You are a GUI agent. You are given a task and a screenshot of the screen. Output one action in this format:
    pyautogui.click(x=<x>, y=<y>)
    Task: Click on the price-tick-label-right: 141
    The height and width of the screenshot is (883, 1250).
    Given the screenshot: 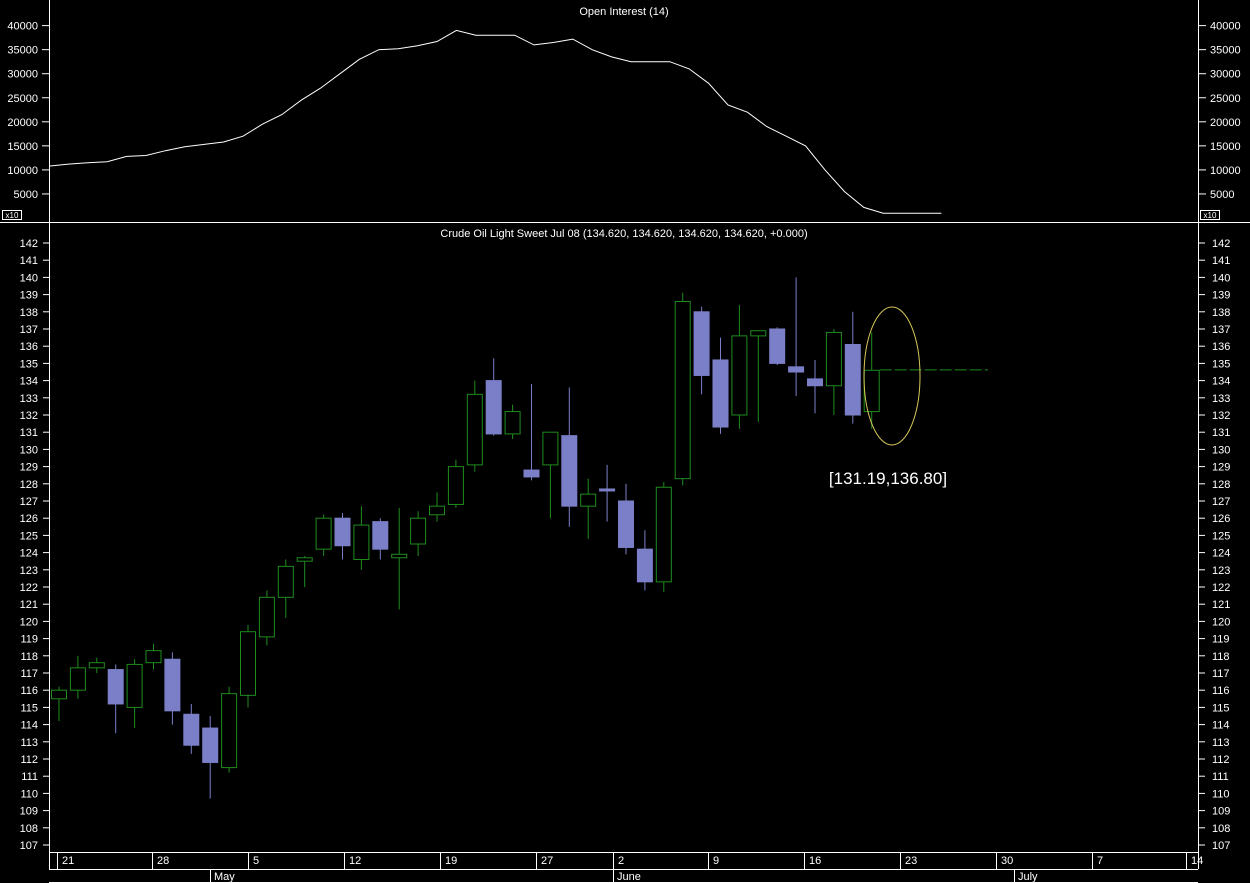 What is the action you would take?
    pyautogui.click(x=1221, y=261)
    